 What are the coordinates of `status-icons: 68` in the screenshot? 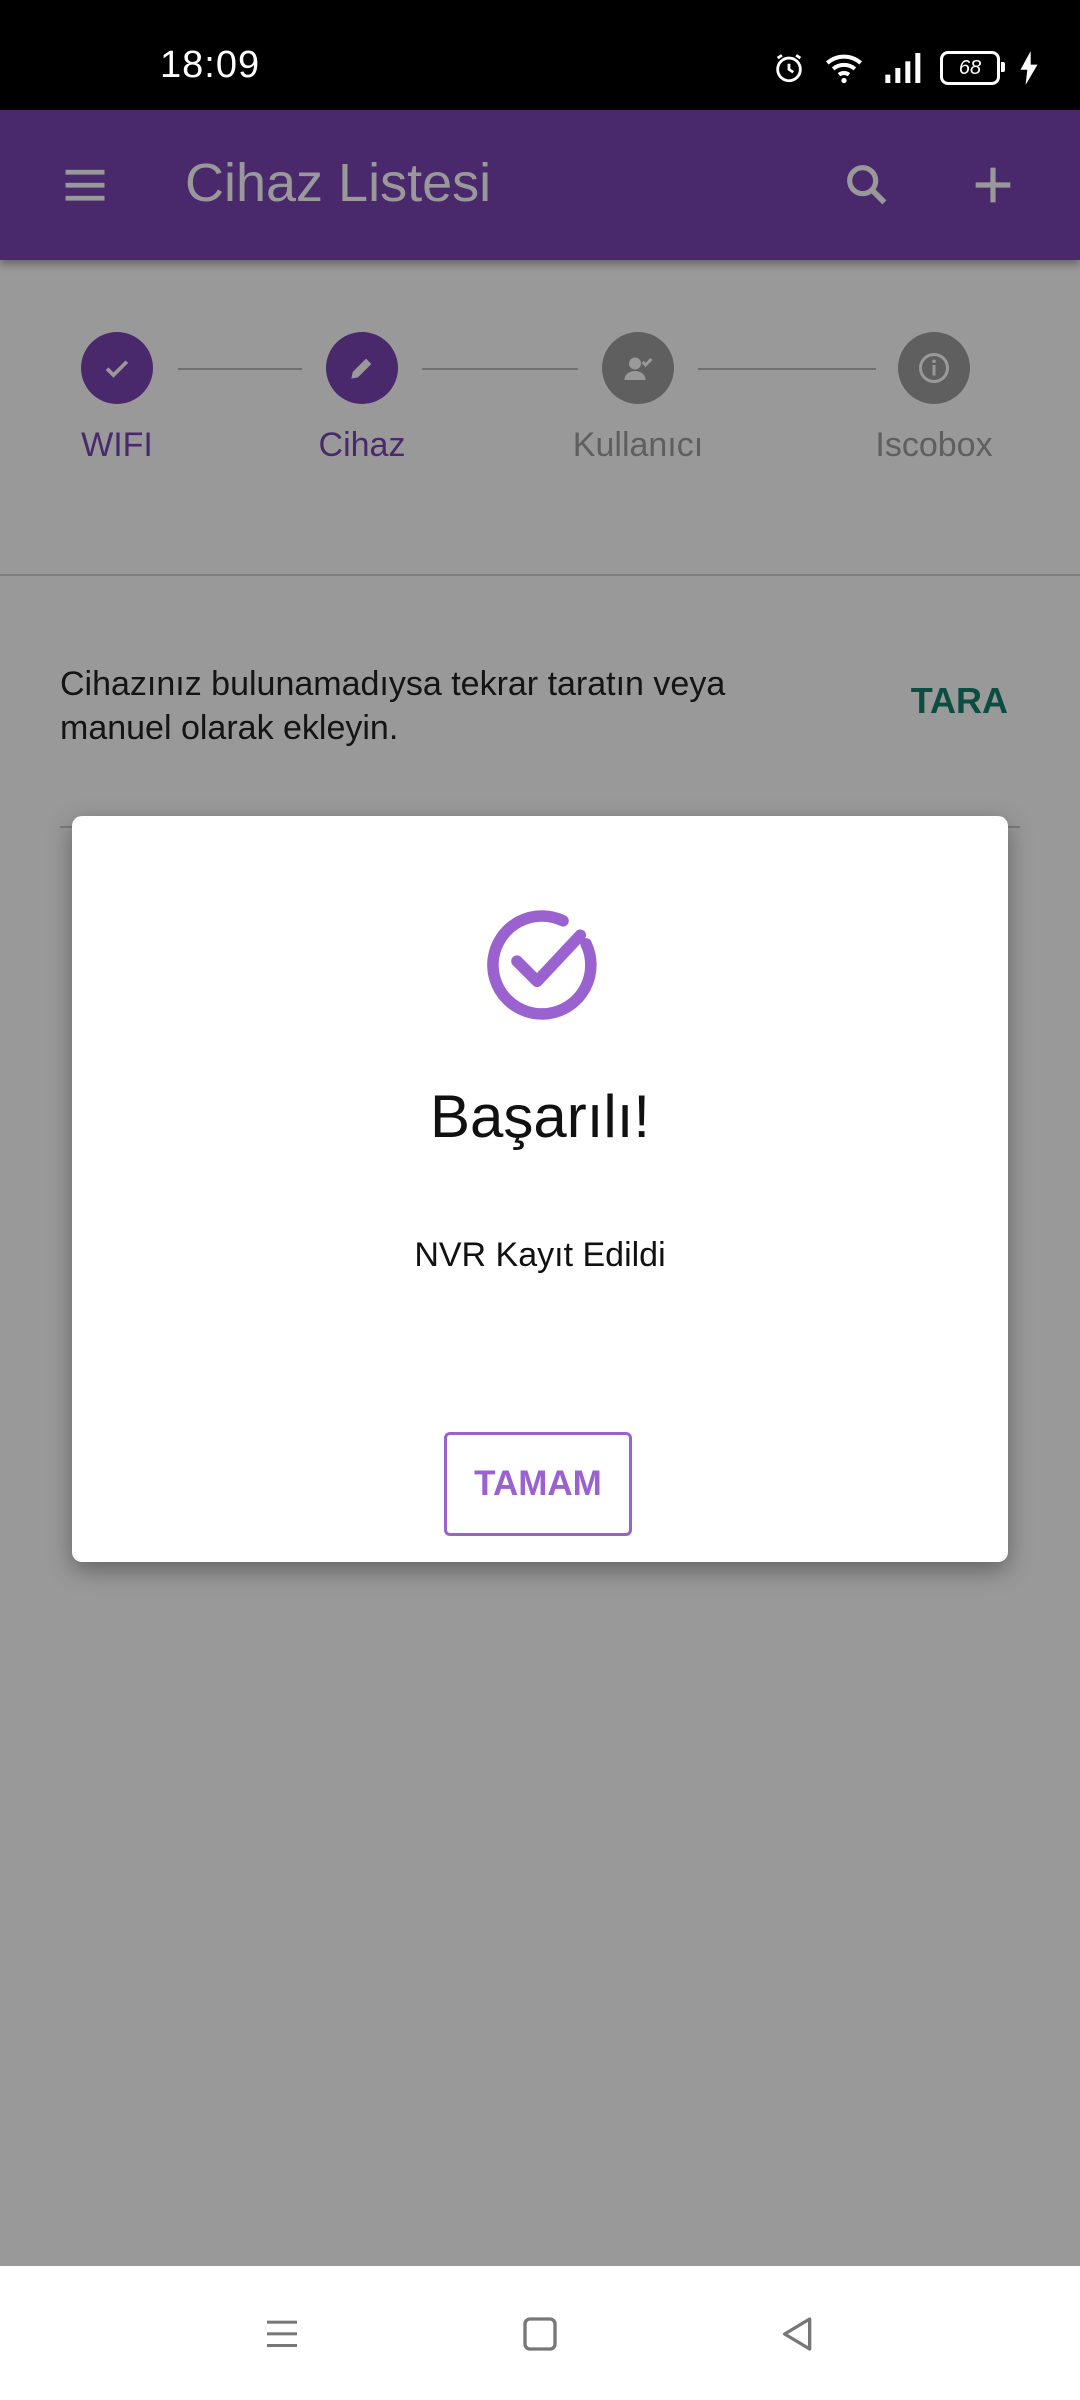 It's located at (906, 68).